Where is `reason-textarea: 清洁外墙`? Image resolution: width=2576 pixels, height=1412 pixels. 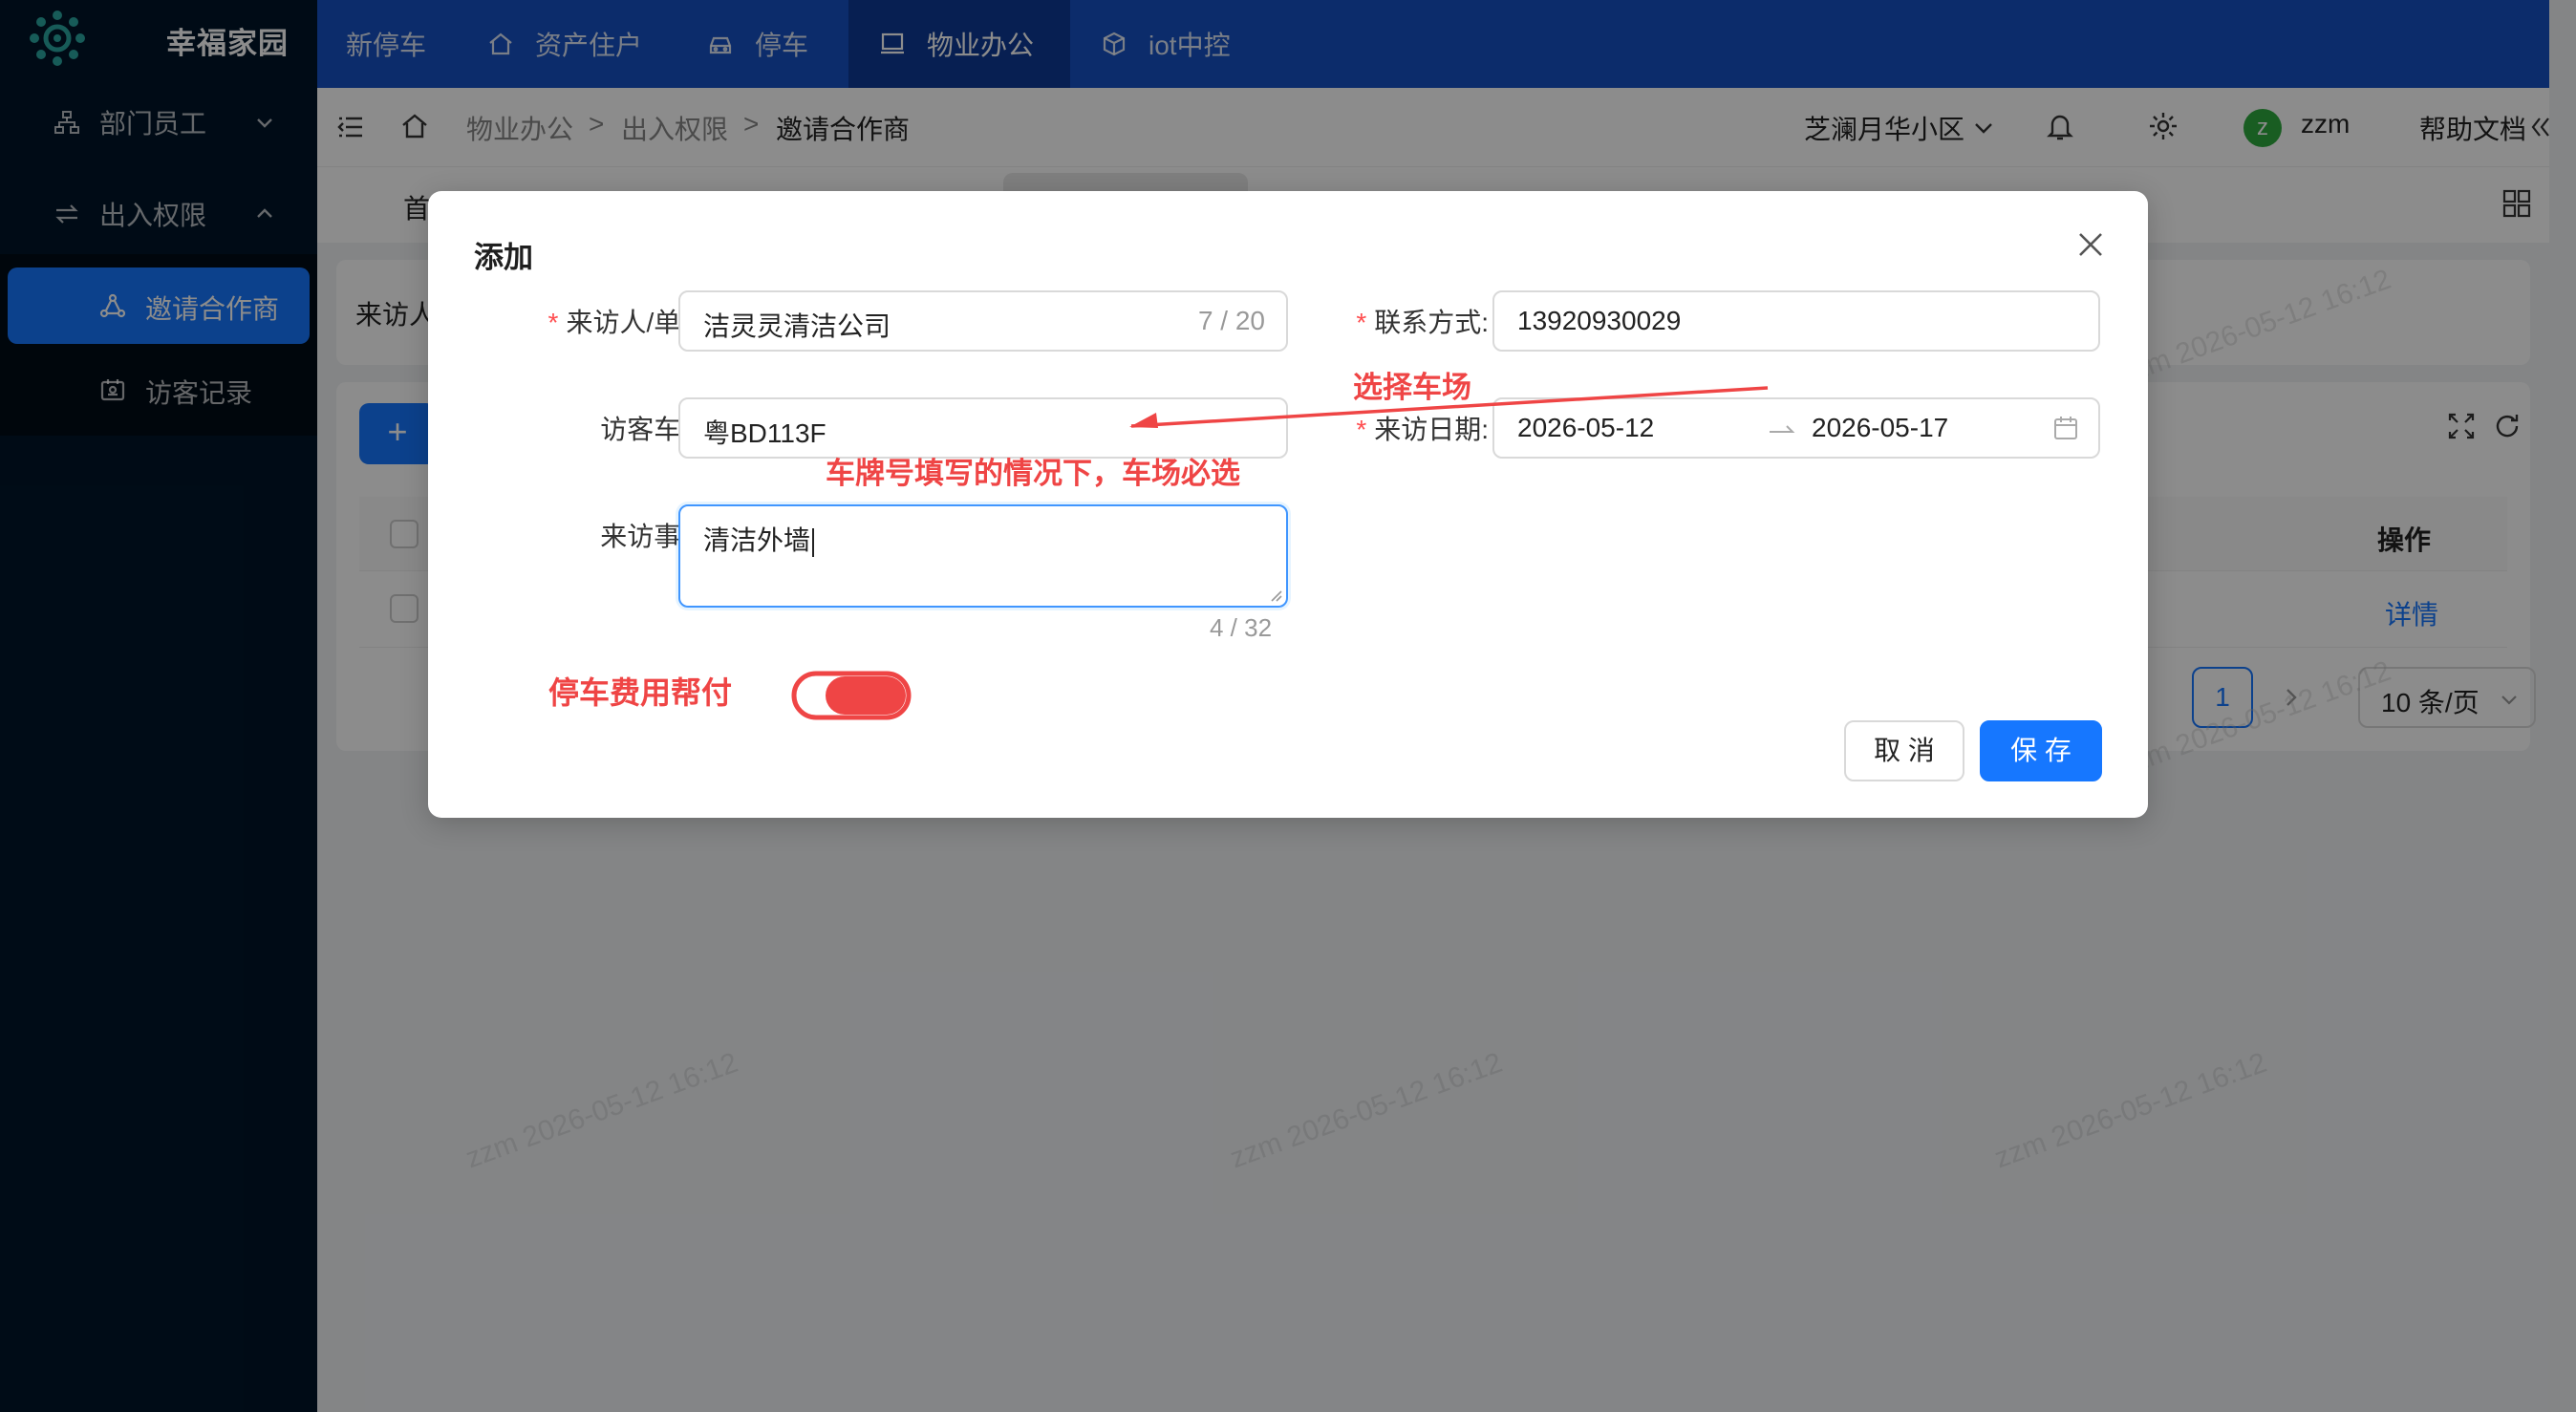 reason-textarea: 清洁外墙 is located at coordinates (983, 556).